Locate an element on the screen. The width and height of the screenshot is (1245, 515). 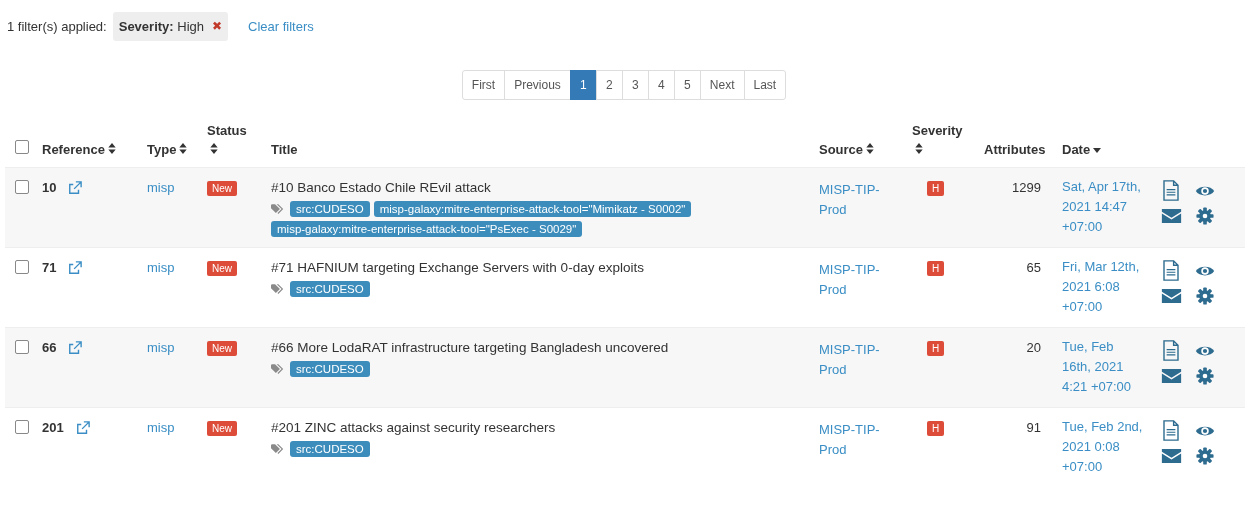
filter-chip: Severity: High ✖ is located at coordinates (170, 26).